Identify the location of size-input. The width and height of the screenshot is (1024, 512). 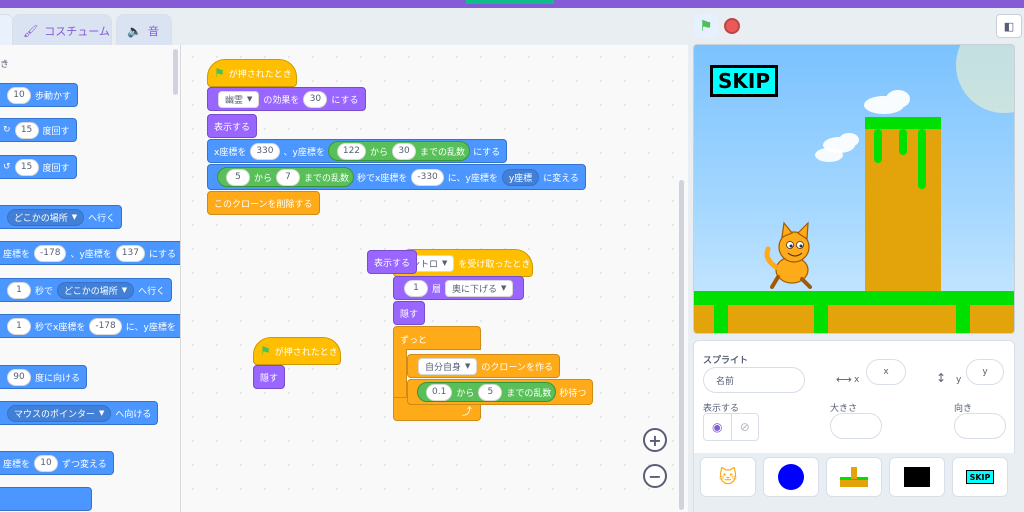
(856, 426).